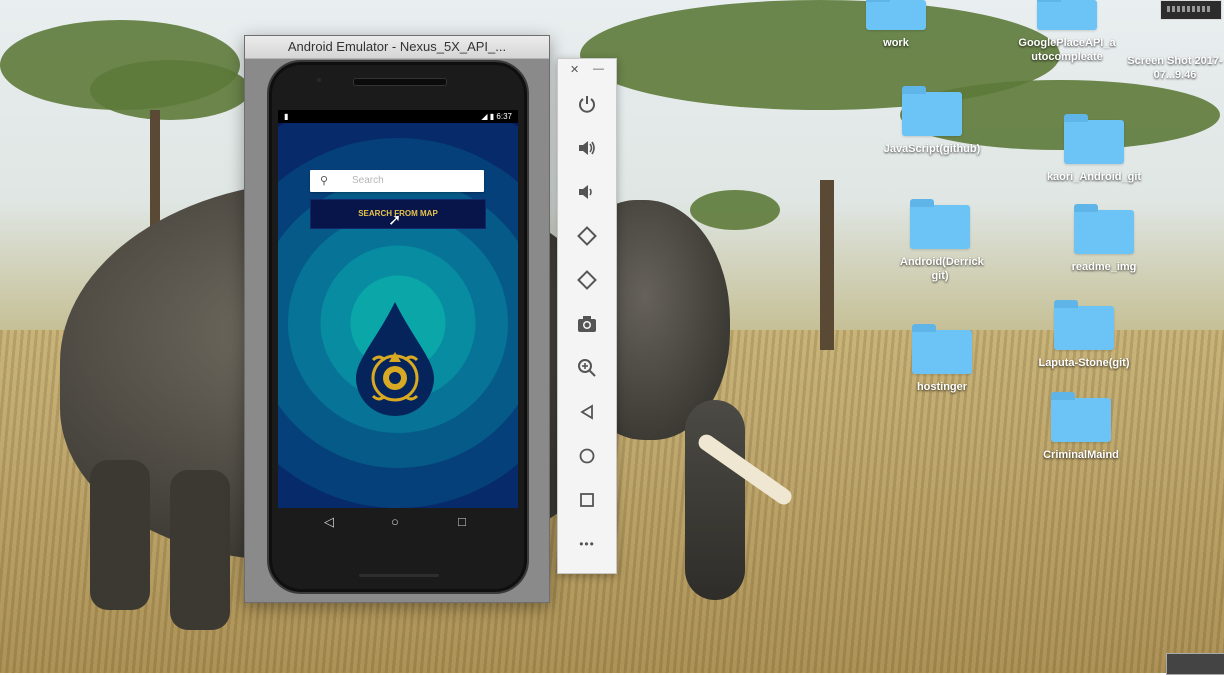 This screenshot has height=675, width=1224. Describe the element at coordinates (395, 359) in the screenshot. I see `app-logo-drop-icon` at that location.